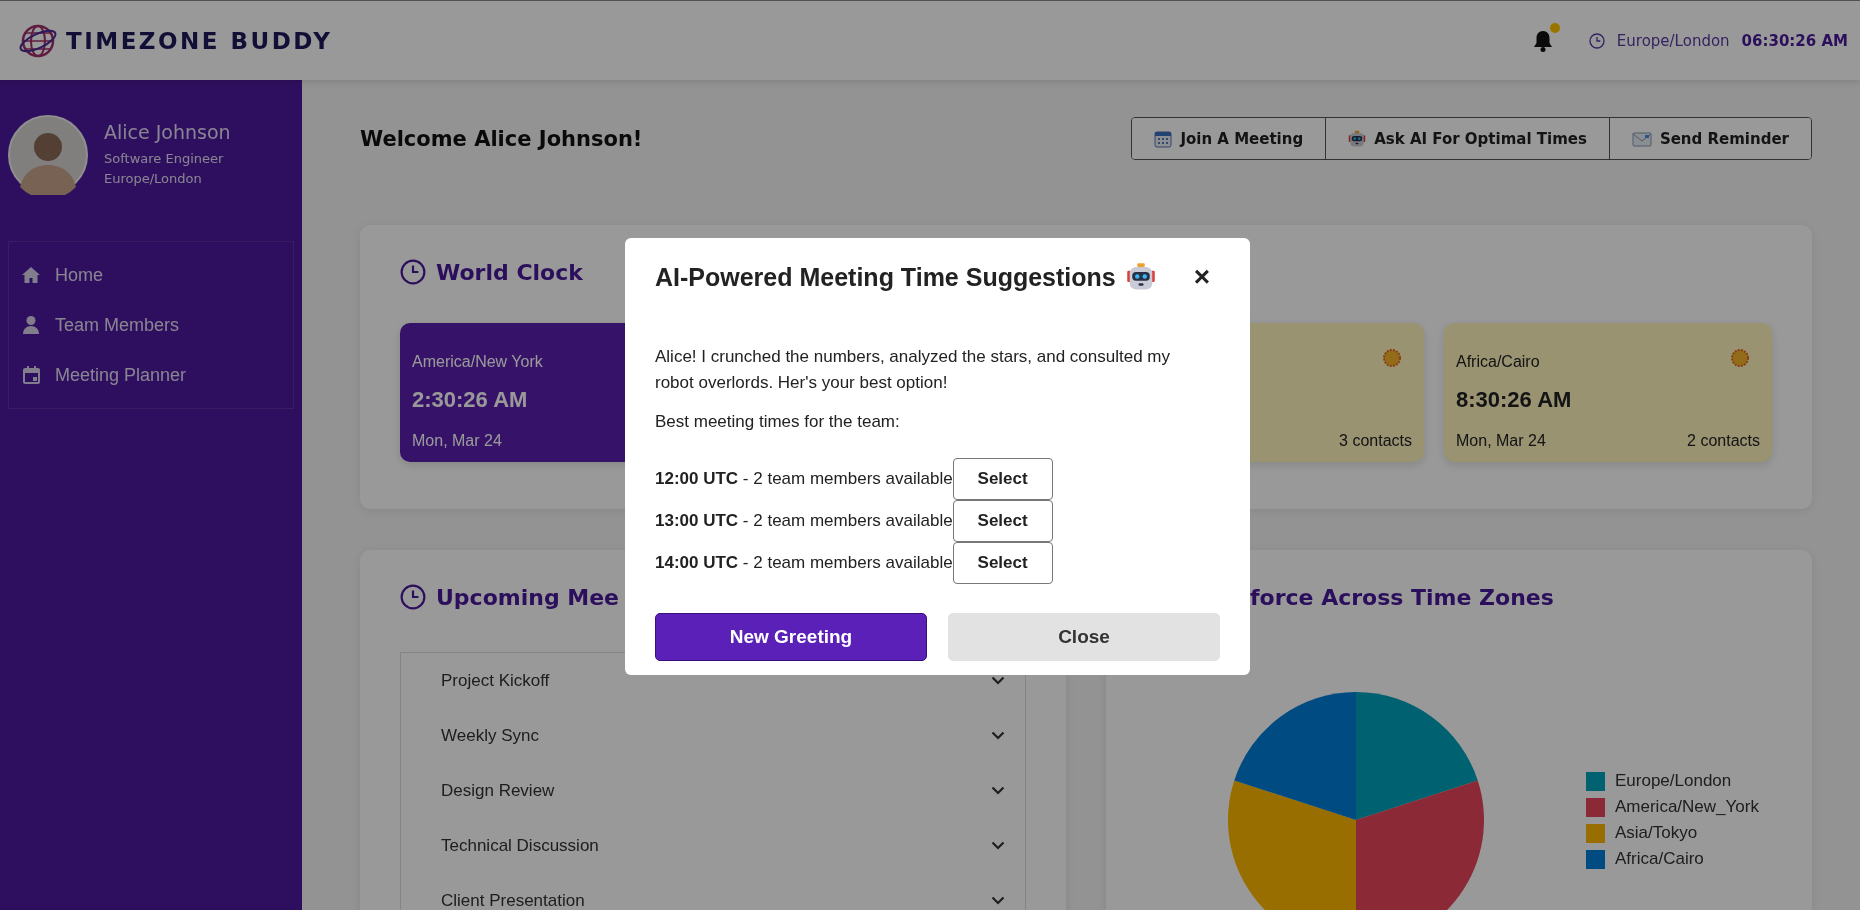 The width and height of the screenshot is (1860, 910). I want to click on legend-label: Europe/London, so click(1673, 781).